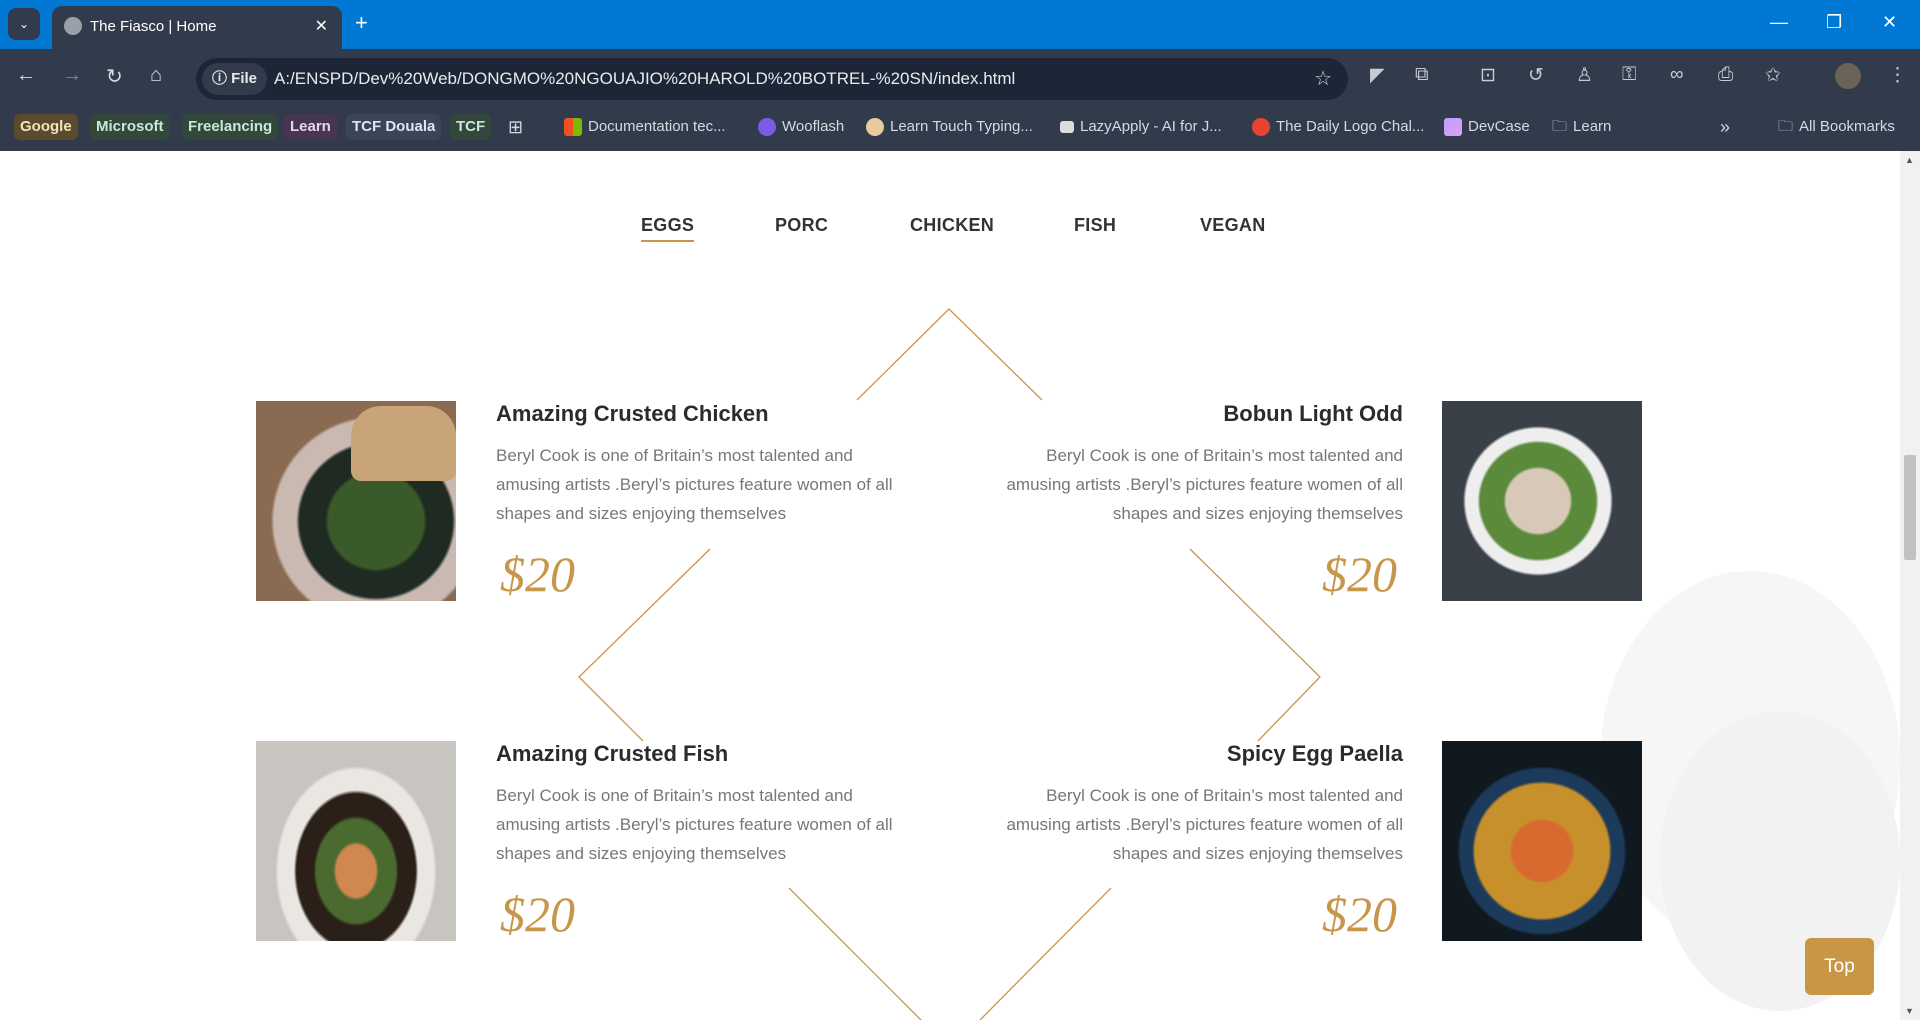 This screenshot has height=1020, width=1920. What do you see at coordinates (1422, 75) in the screenshot?
I see `extensions-puzzle-icon: ⧉` at bounding box center [1422, 75].